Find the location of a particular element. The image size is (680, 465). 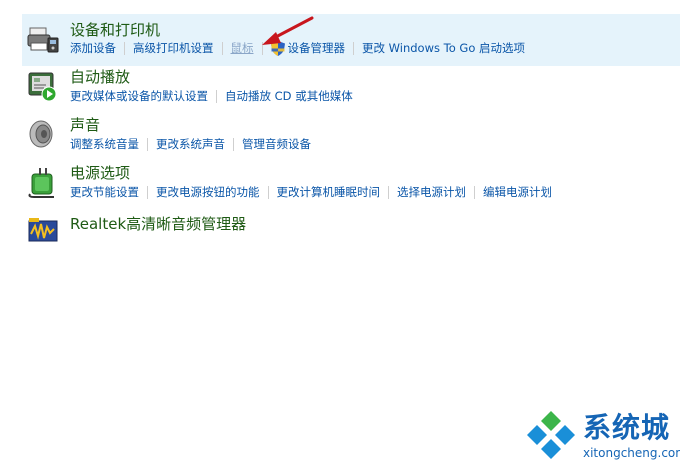

change-system-sounds-link: 更改系统声音 is located at coordinates (190, 144).